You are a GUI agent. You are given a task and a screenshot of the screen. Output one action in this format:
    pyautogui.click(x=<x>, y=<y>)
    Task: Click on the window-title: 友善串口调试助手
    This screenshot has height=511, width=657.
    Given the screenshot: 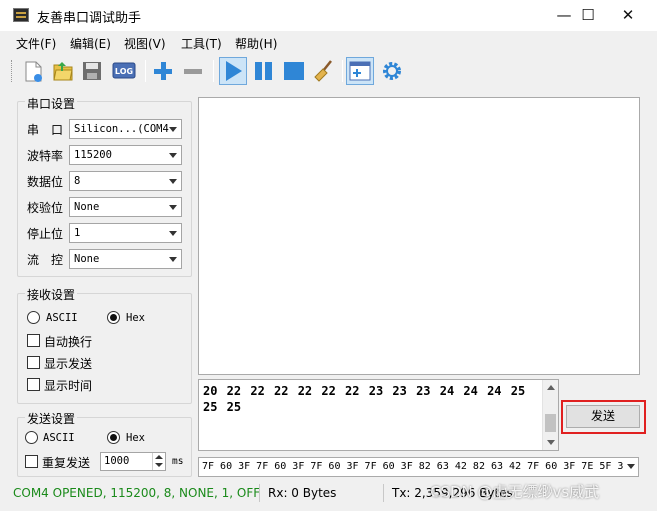 What is the action you would take?
    pyautogui.click(x=89, y=18)
    